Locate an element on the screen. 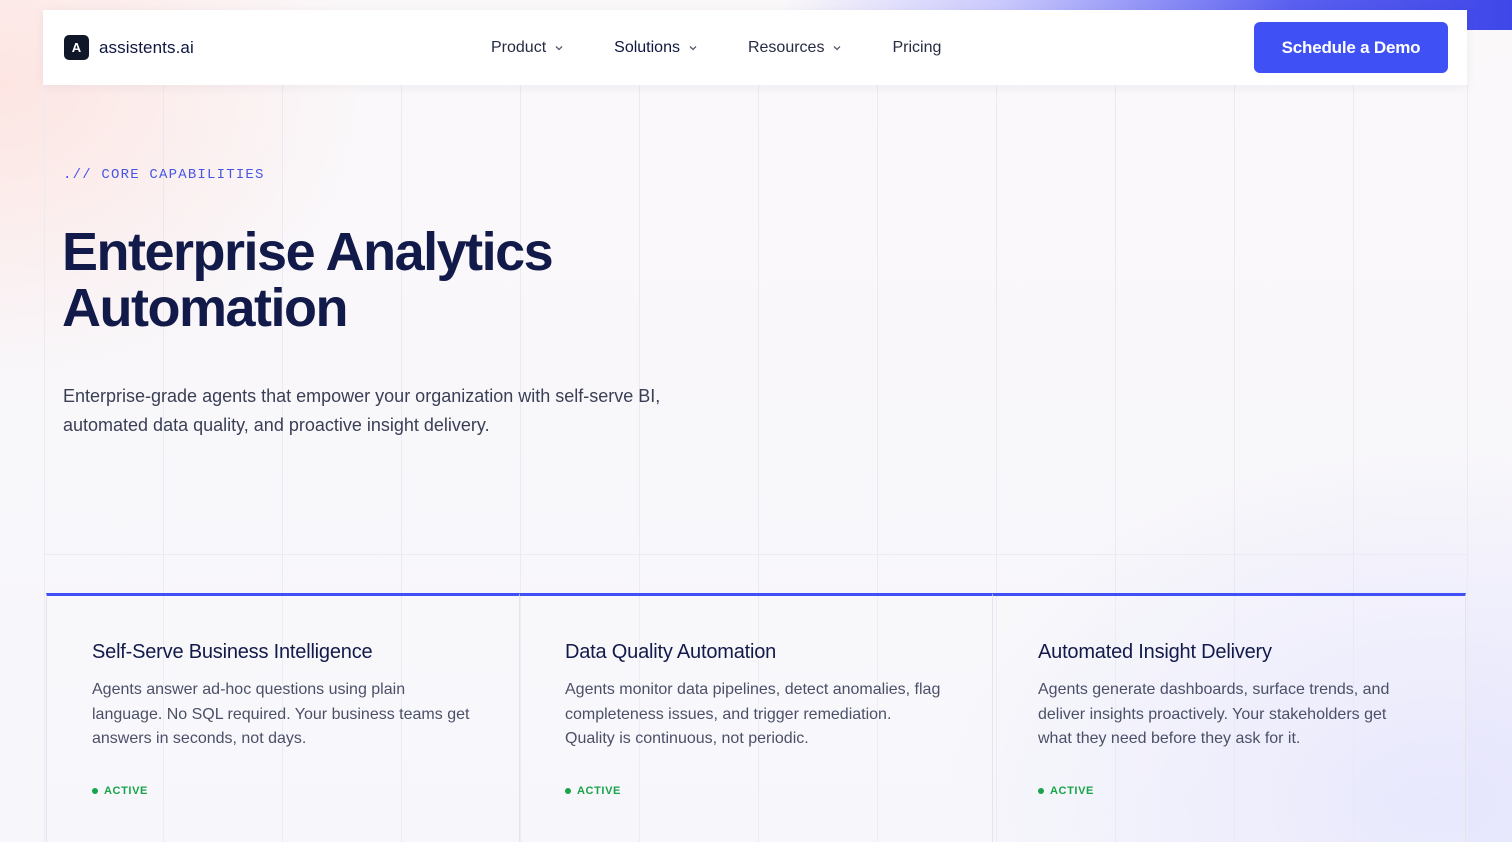  hero-divider is located at coordinates (756, 554).